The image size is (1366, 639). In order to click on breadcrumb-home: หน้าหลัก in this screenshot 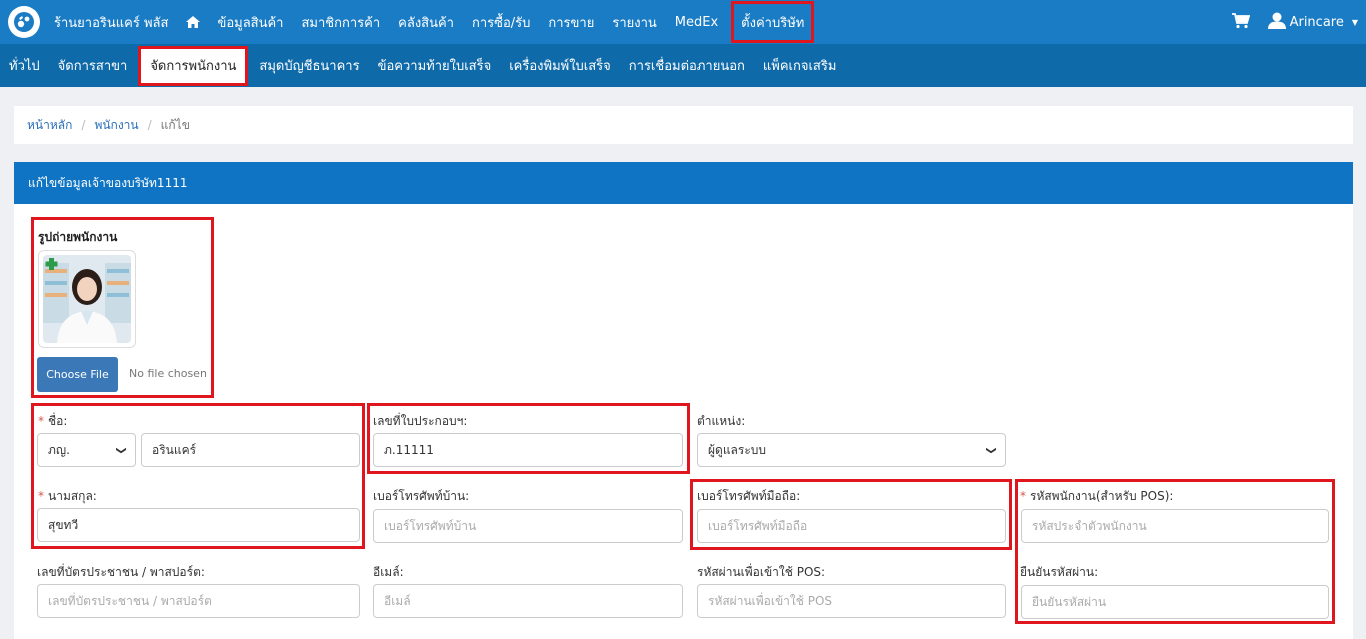, I will do `click(49, 125)`.